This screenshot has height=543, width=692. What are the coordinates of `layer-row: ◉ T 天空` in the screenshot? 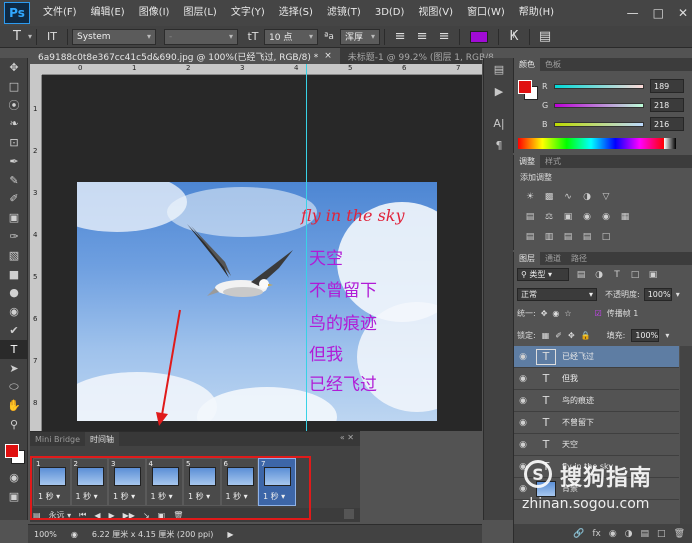 It's located at (596, 445).